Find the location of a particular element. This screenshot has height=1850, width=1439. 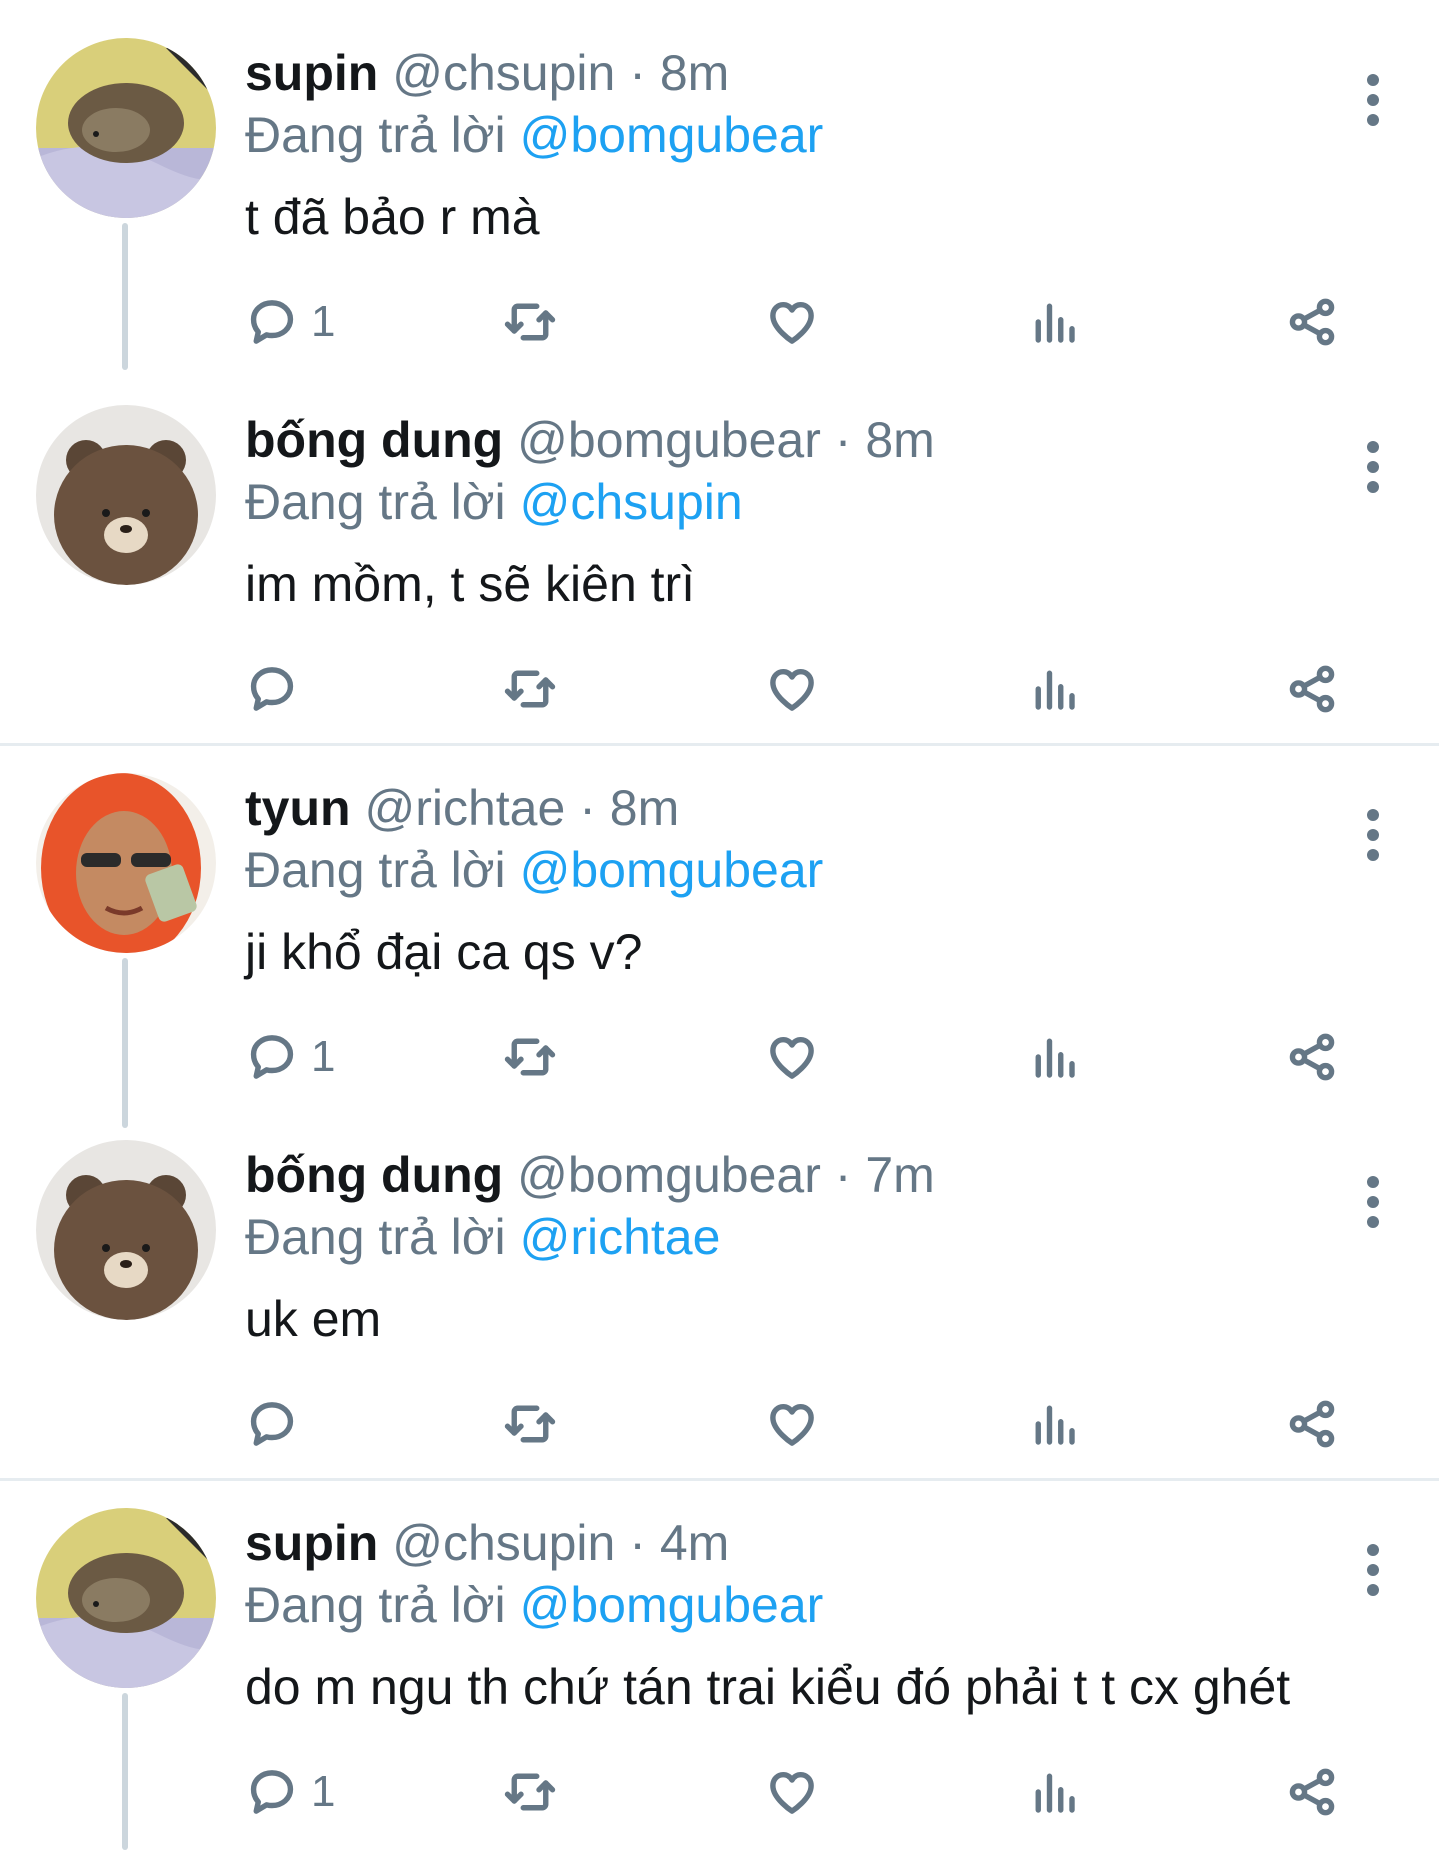

timestamp: 4m is located at coordinates (694, 1543).